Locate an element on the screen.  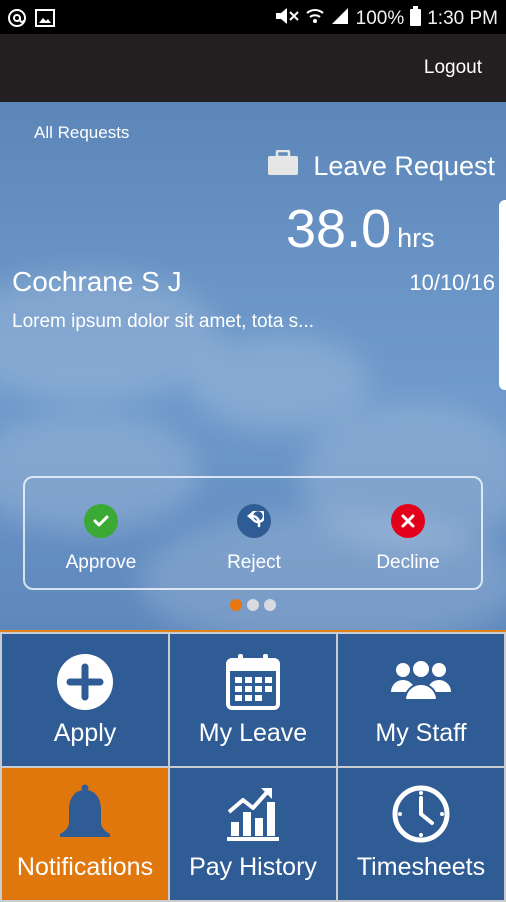
menu-apply: Apply is located at coordinates (85, 700).